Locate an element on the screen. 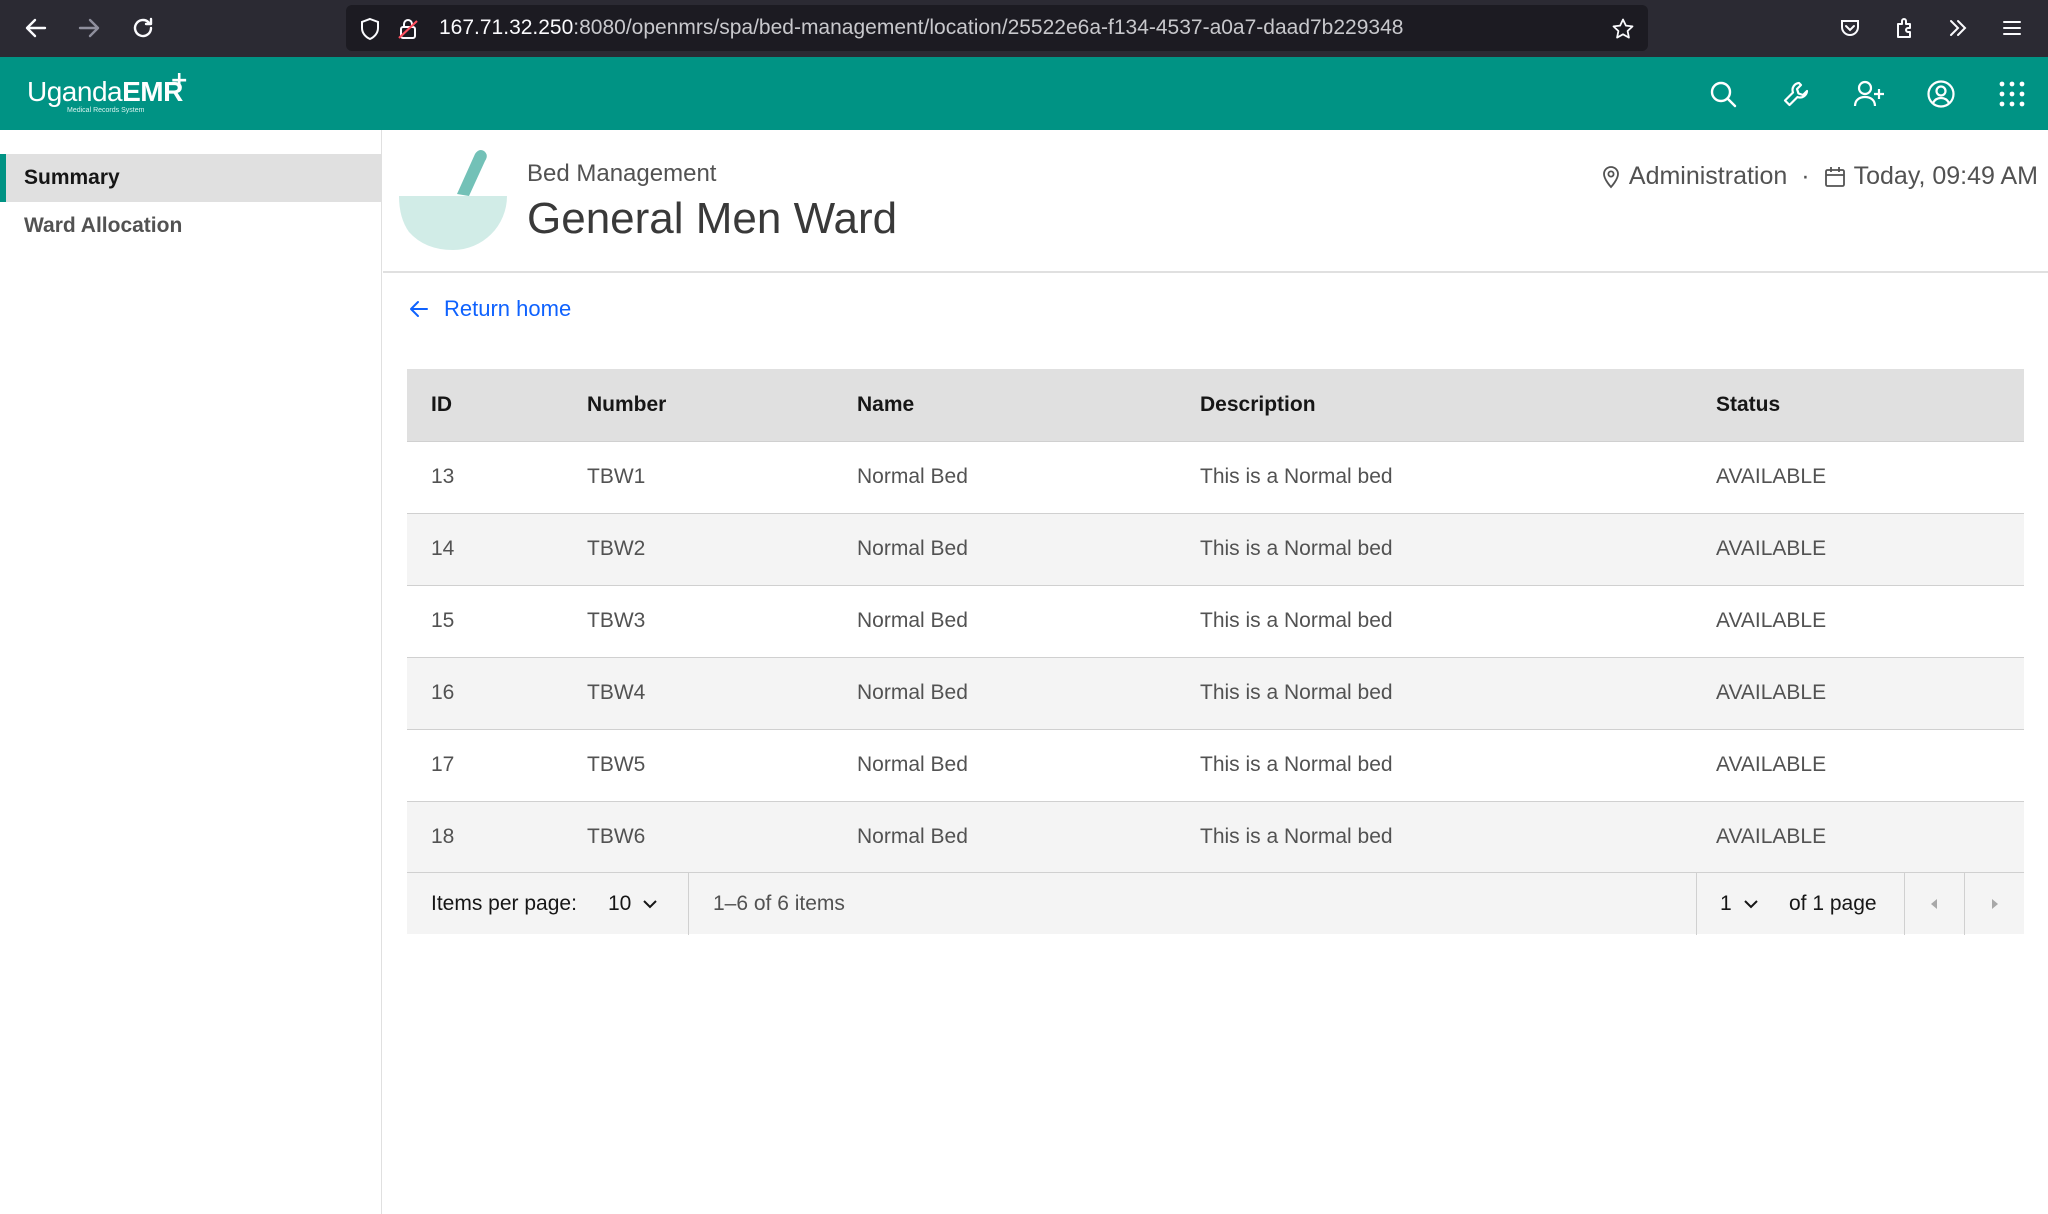  previous-page-button is located at coordinates (1934, 904).